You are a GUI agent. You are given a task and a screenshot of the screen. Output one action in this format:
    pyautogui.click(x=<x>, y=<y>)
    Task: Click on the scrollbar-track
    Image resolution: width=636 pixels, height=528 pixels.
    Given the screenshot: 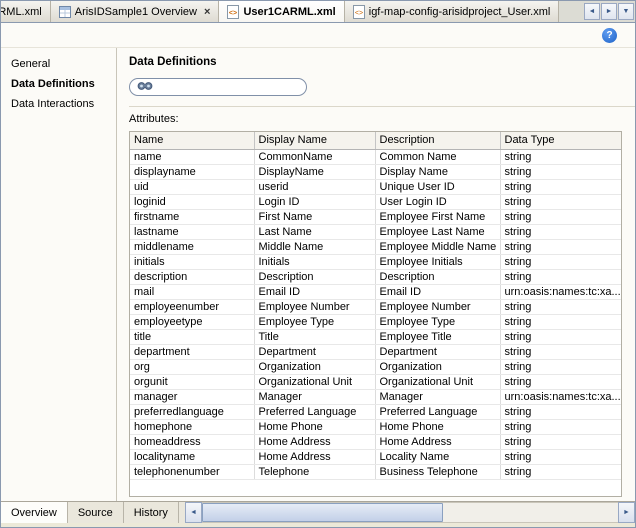 What is the action you would take?
    pyautogui.click(x=409, y=512)
    